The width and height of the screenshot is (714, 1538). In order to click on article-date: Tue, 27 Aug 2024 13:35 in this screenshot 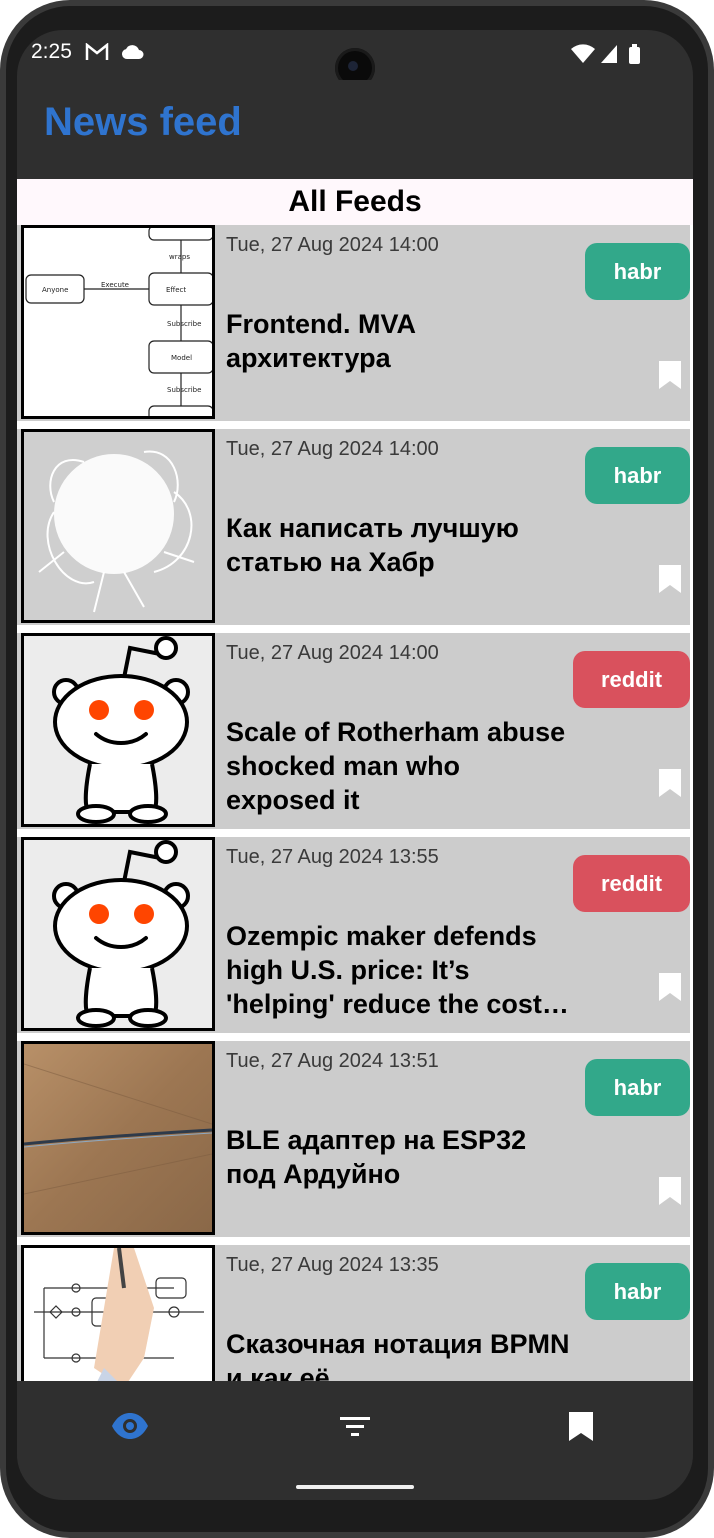, I will do `click(332, 1265)`.